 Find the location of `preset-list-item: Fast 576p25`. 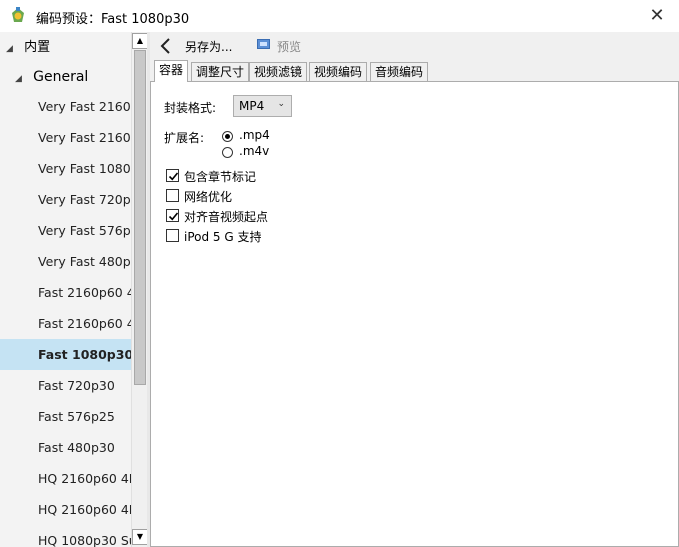

preset-list-item: Fast 576p25 is located at coordinates (65, 416).